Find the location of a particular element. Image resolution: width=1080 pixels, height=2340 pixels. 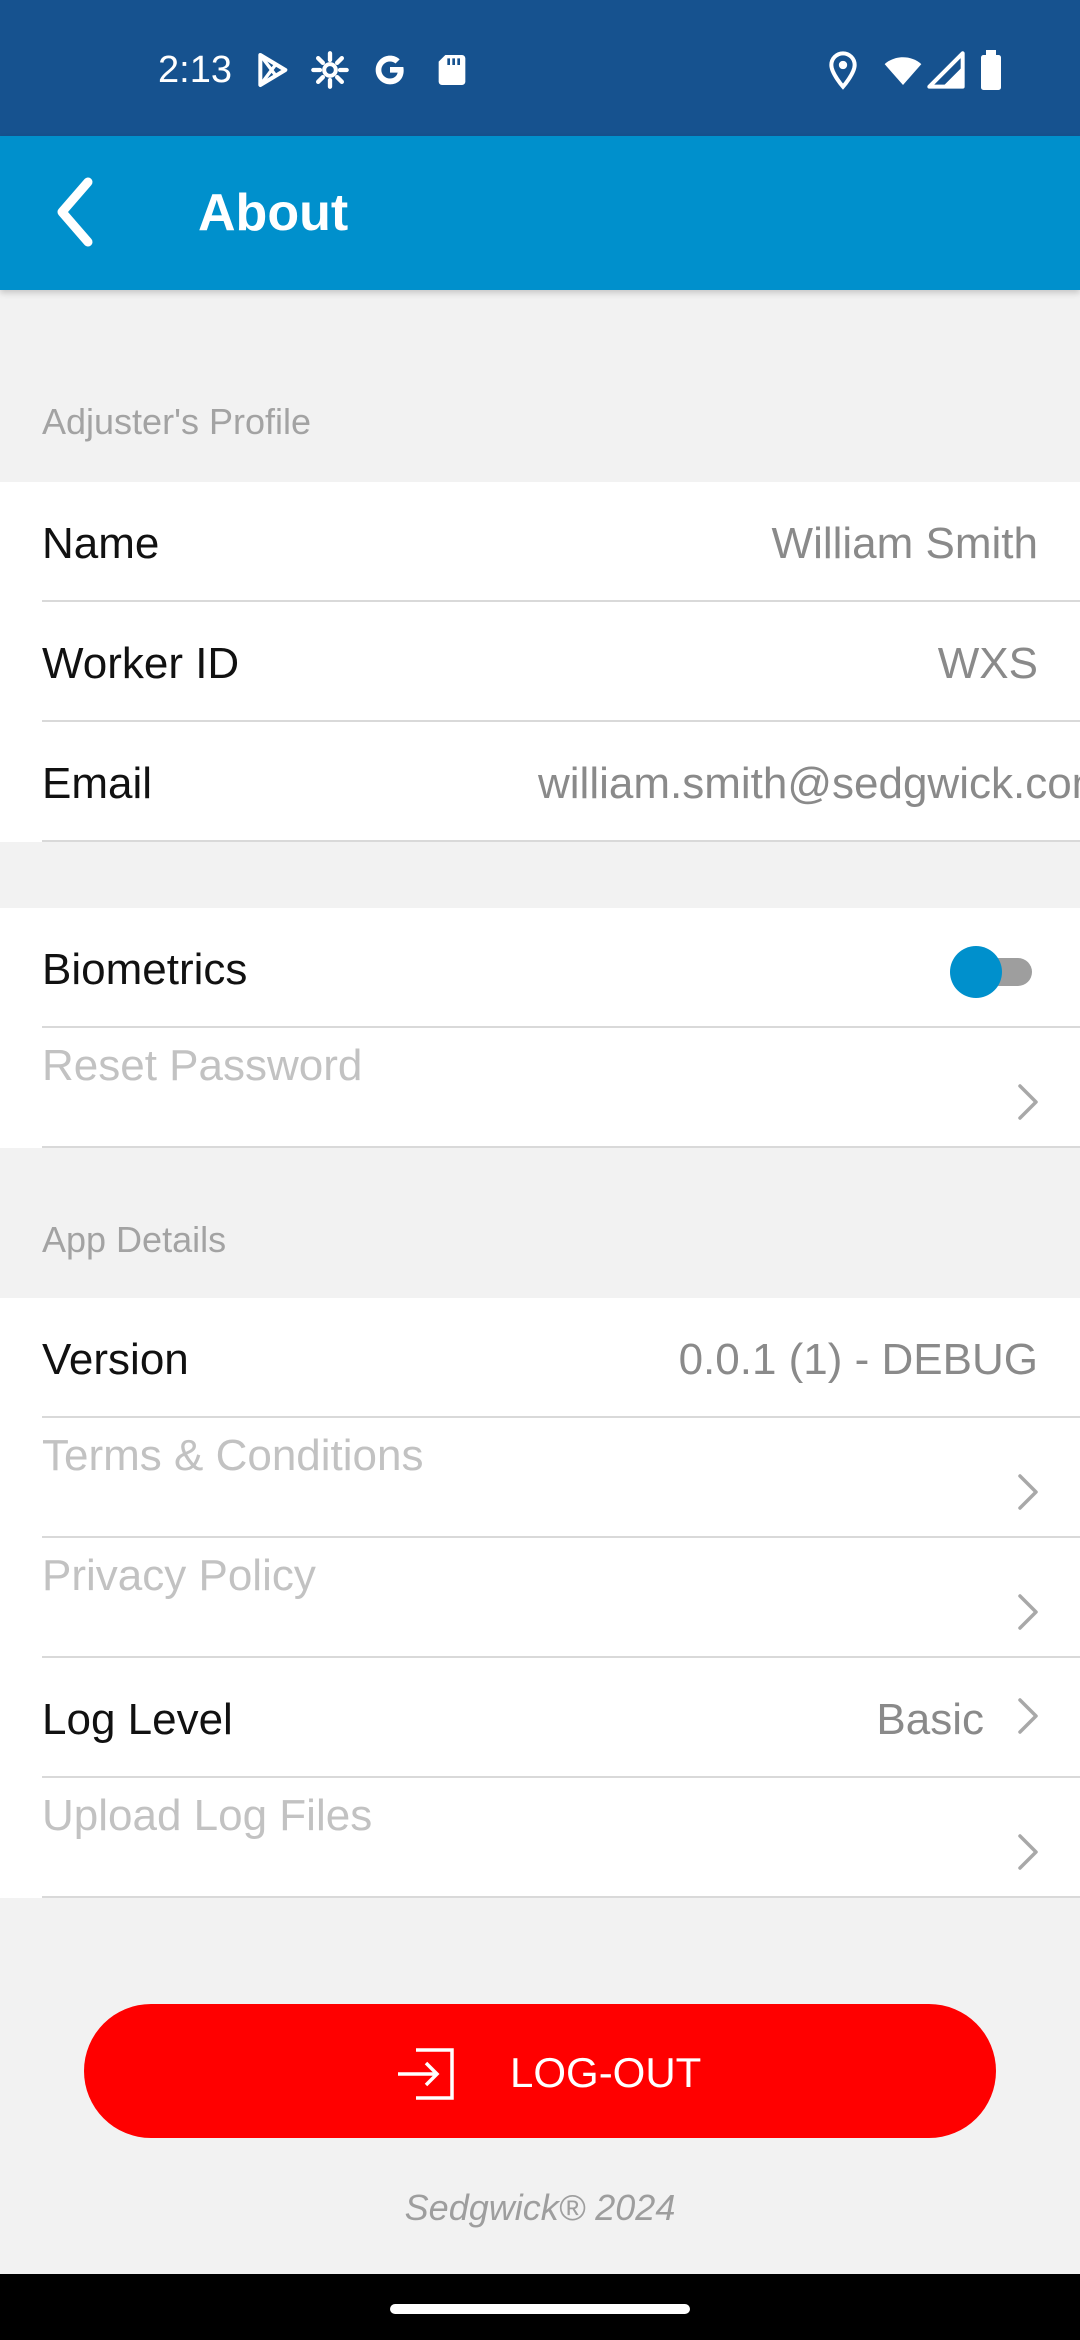

page-title: About is located at coordinates (273, 213).